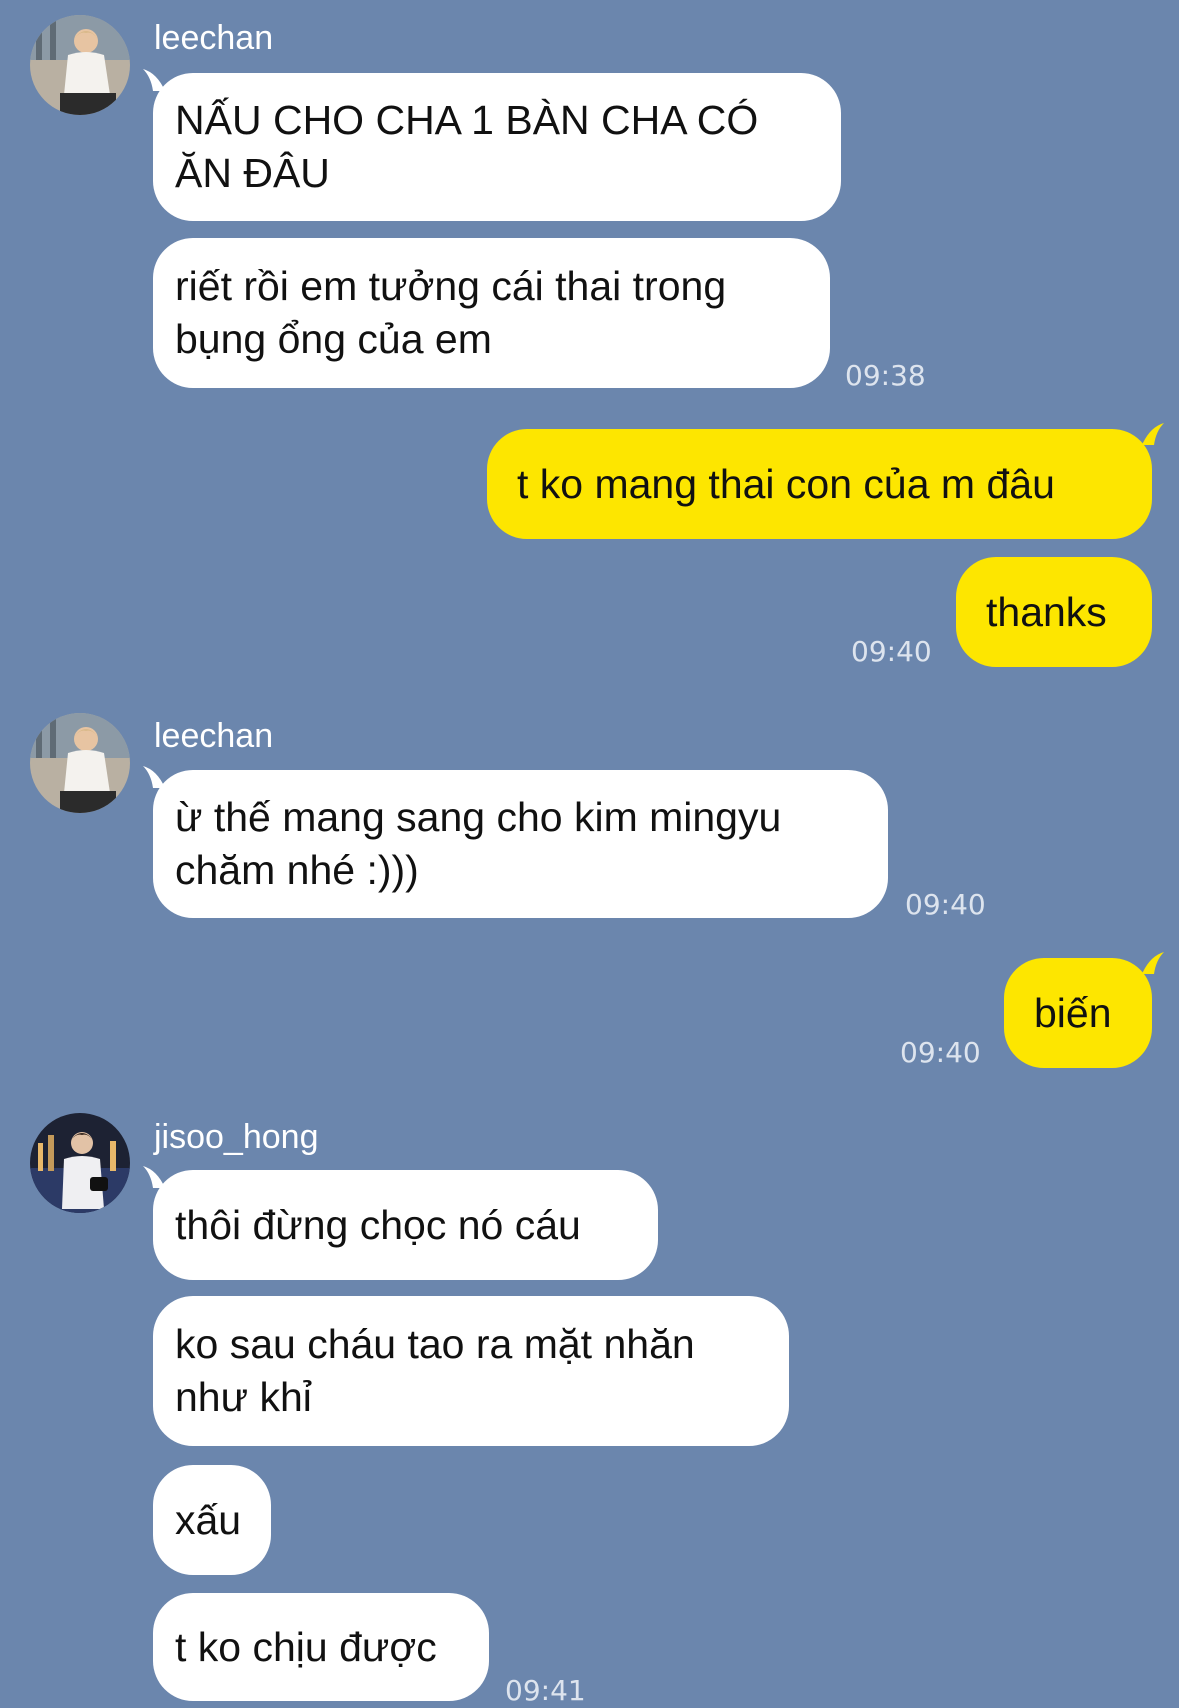  Describe the element at coordinates (1046, 611) in the screenshot. I see `message-text: thanks` at that location.